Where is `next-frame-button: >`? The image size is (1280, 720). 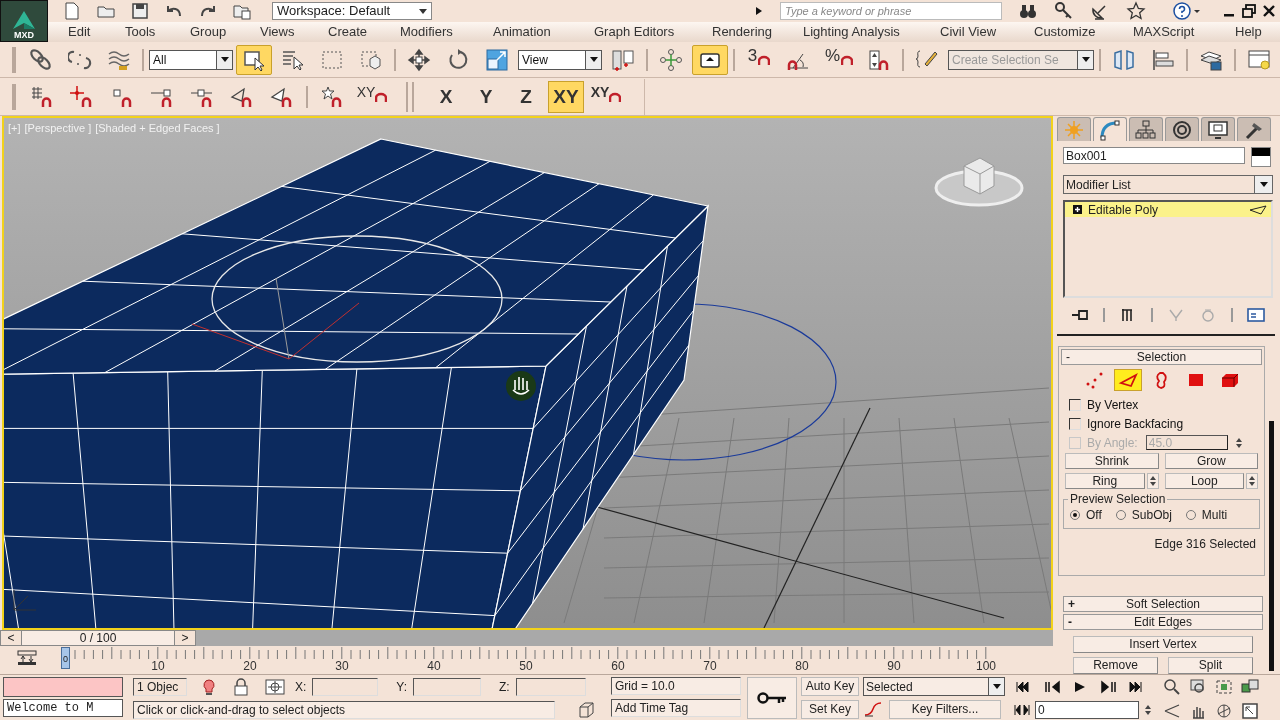
next-frame-button: > is located at coordinates (185, 638).